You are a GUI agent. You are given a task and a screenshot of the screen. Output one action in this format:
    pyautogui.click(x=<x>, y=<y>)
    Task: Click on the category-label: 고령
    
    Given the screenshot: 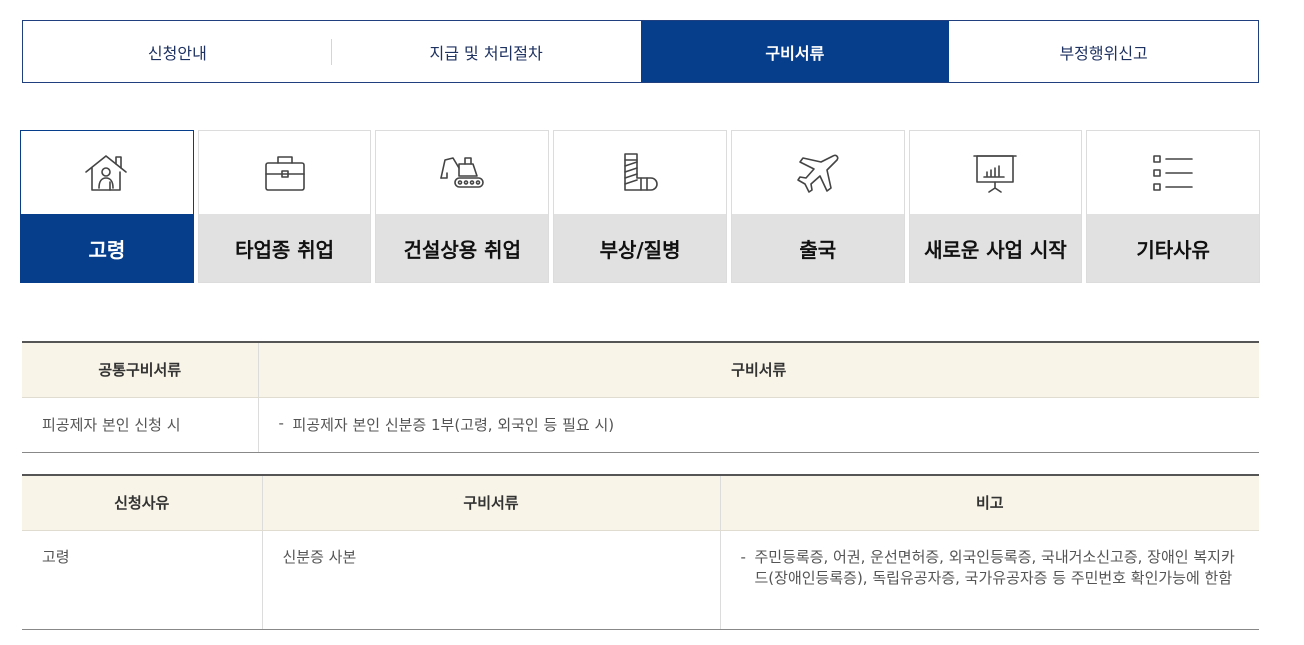 What is the action you would take?
    pyautogui.click(x=107, y=248)
    